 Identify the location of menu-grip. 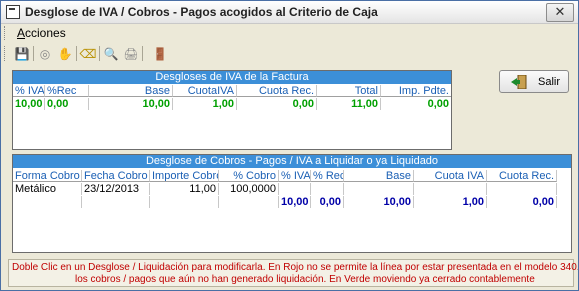
(6, 33).